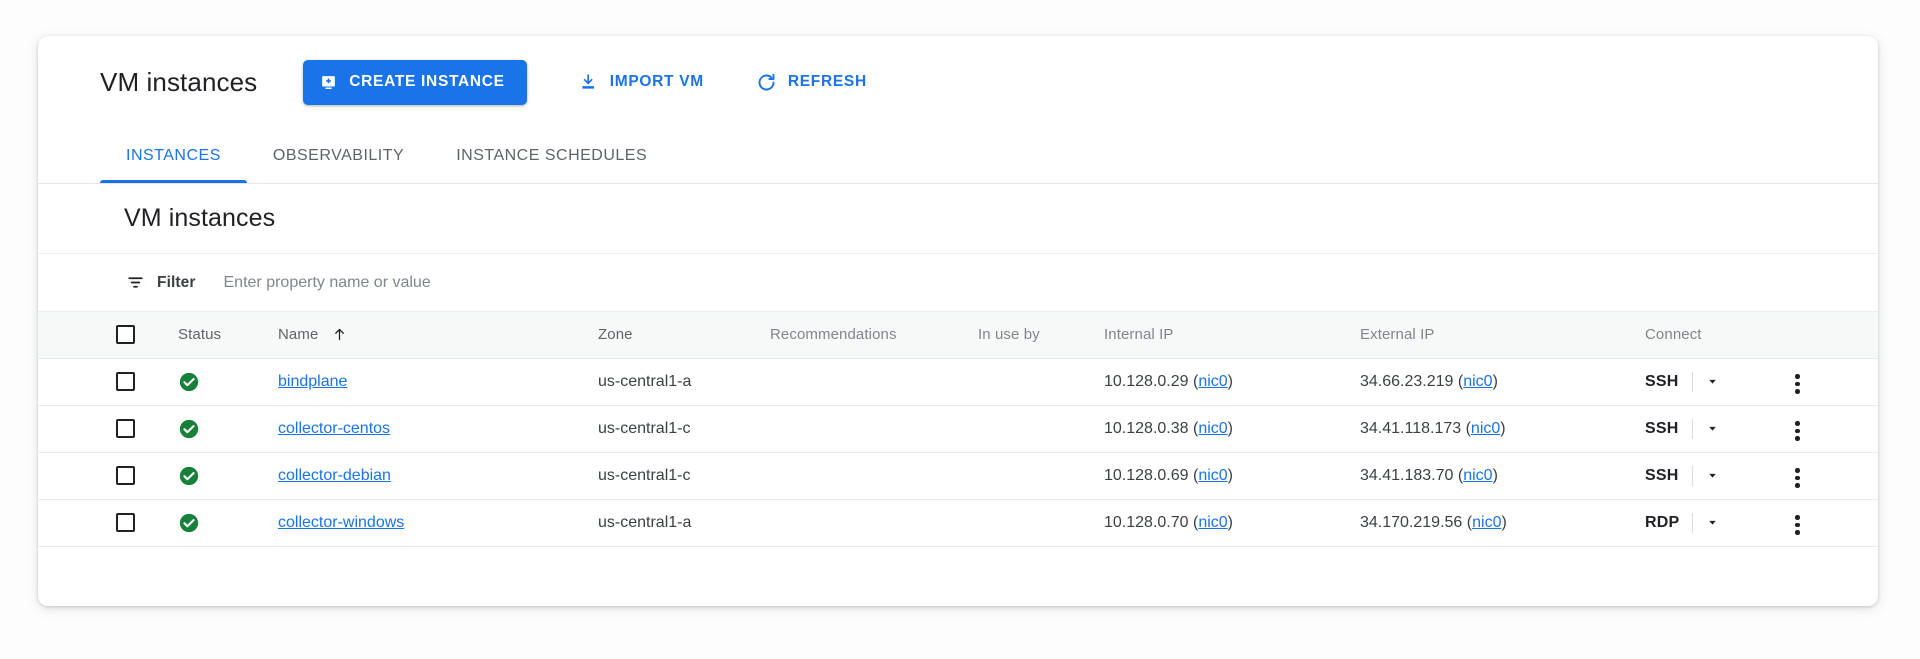  What do you see at coordinates (200, 335) in the screenshot?
I see `column-header-status-label: Status` at bounding box center [200, 335].